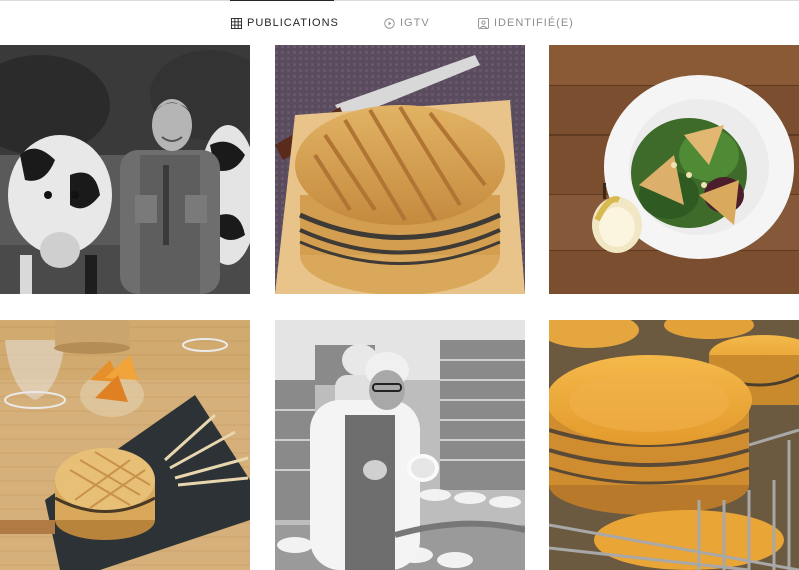 The width and height of the screenshot is (799, 570). I want to click on cheese-wheels-rack-image, so click(674, 445).